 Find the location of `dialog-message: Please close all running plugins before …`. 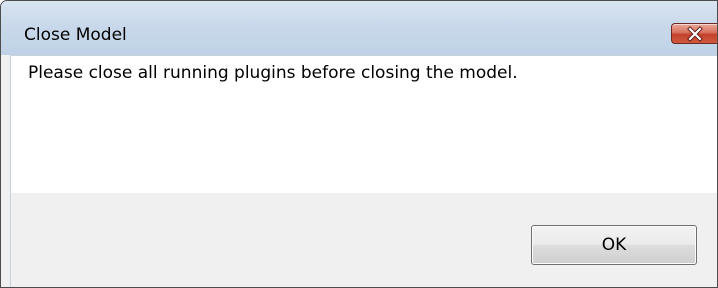

dialog-message: Please close all running plugins before … is located at coordinates (273, 73).